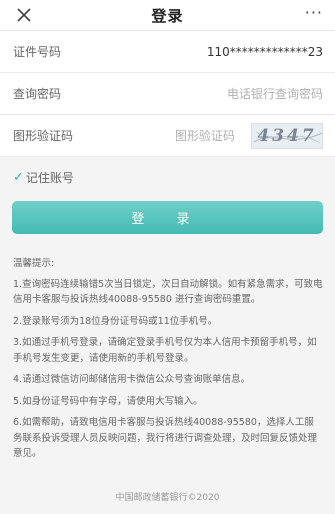 The width and height of the screenshot is (335, 514). I want to click on password-input: 电话银行查询密码, so click(213, 93).